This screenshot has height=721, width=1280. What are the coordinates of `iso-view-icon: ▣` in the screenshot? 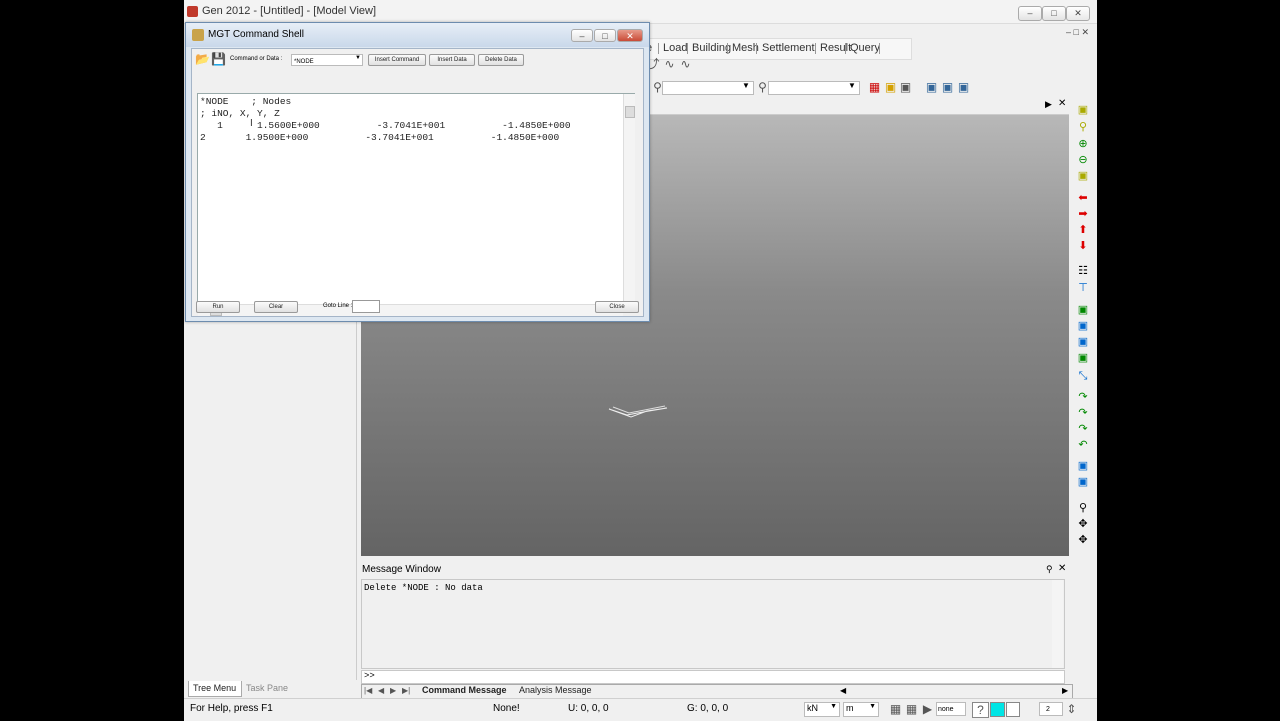 It's located at (1083, 310).